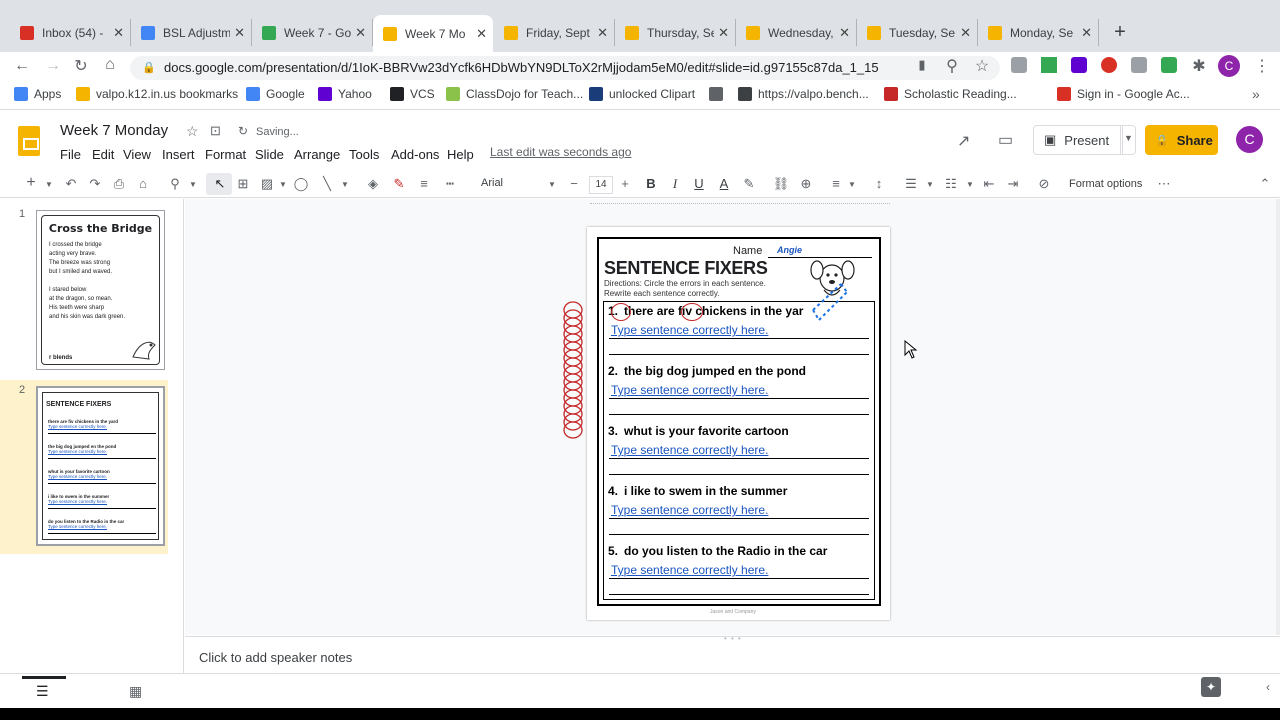 The image size is (1280, 720). Describe the element at coordinates (1120, 32) in the screenshot. I see `new-tab-button: +` at that location.